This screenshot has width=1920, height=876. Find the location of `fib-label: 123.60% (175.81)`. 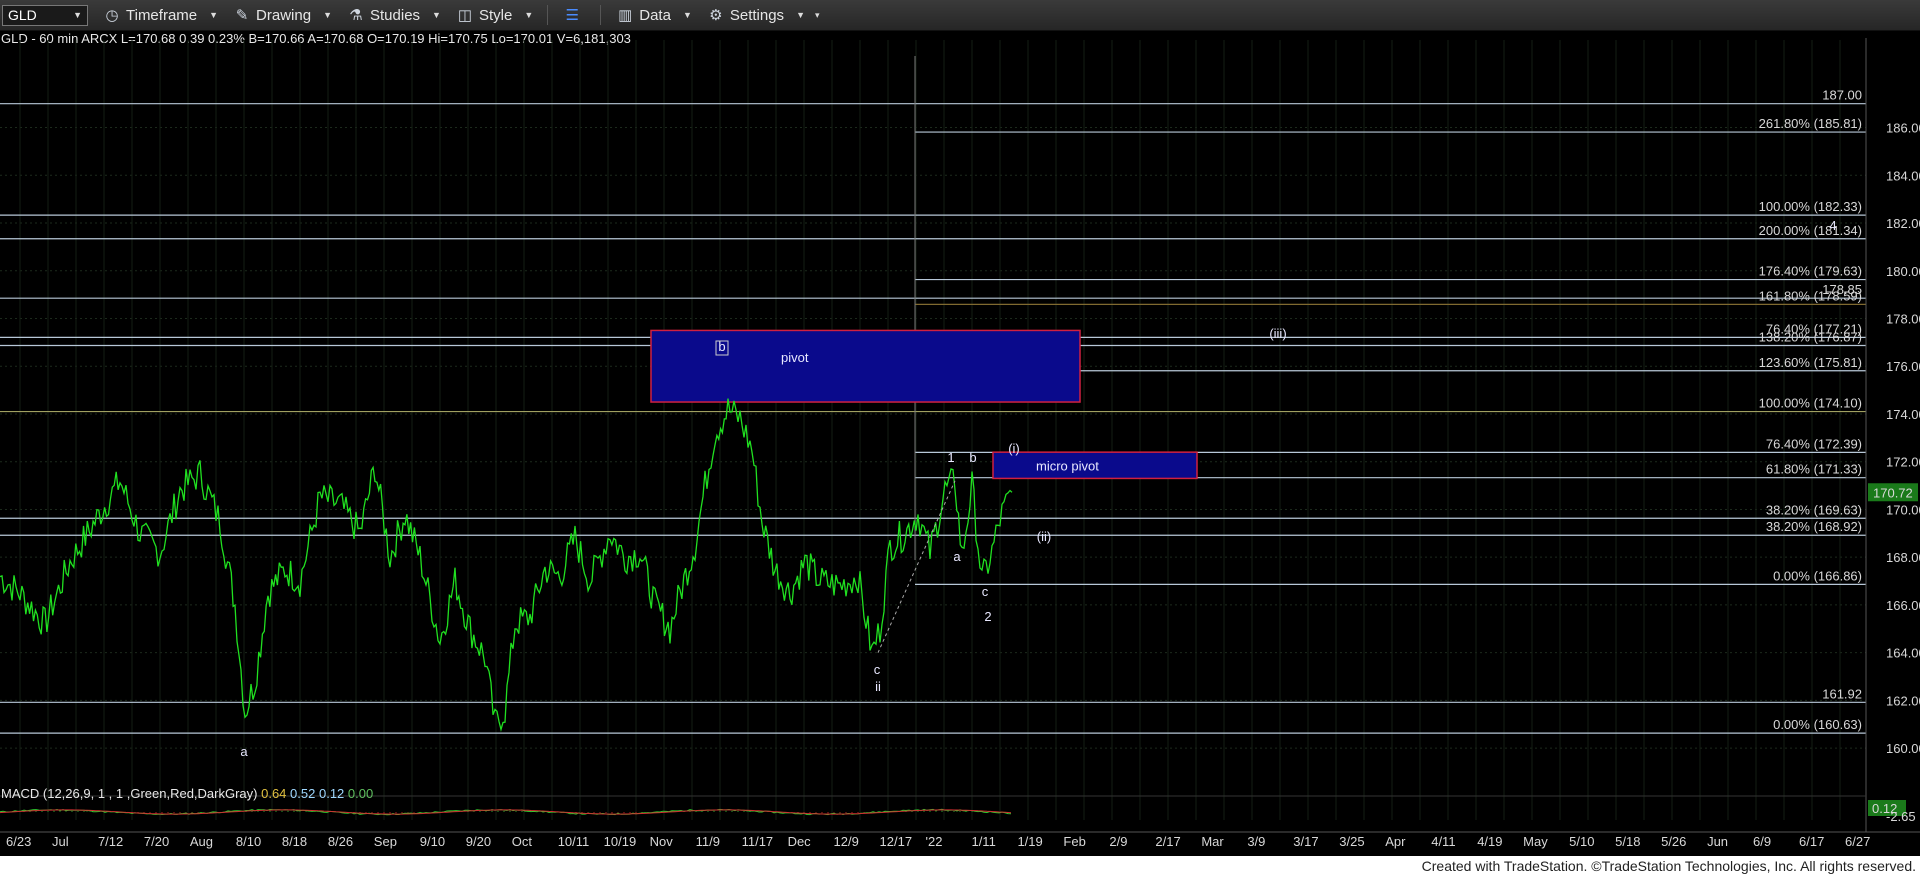

fib-label: 123.60% (175.81) is located at coordinates (1810, 362).